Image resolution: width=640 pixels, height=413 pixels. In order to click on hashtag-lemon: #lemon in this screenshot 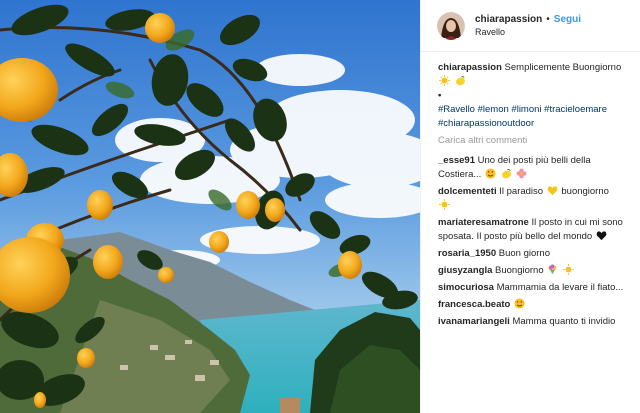, I will do `click(493, 109)`.